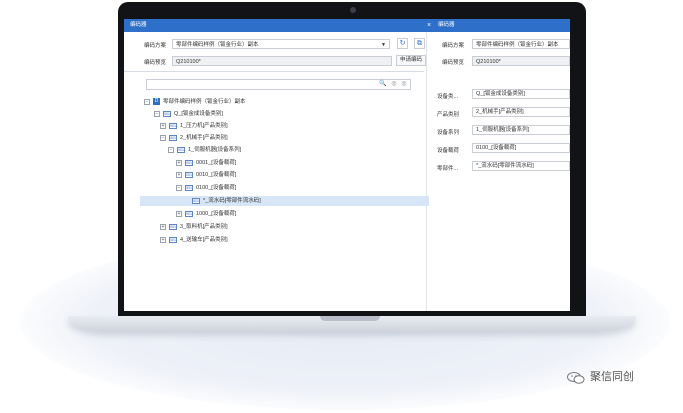 Image resolution: width=683 pixels, height=413 pixels. Describe the element at coordinates (156, 102) in the screenshot. I see `scheme-icon: D` at that location.